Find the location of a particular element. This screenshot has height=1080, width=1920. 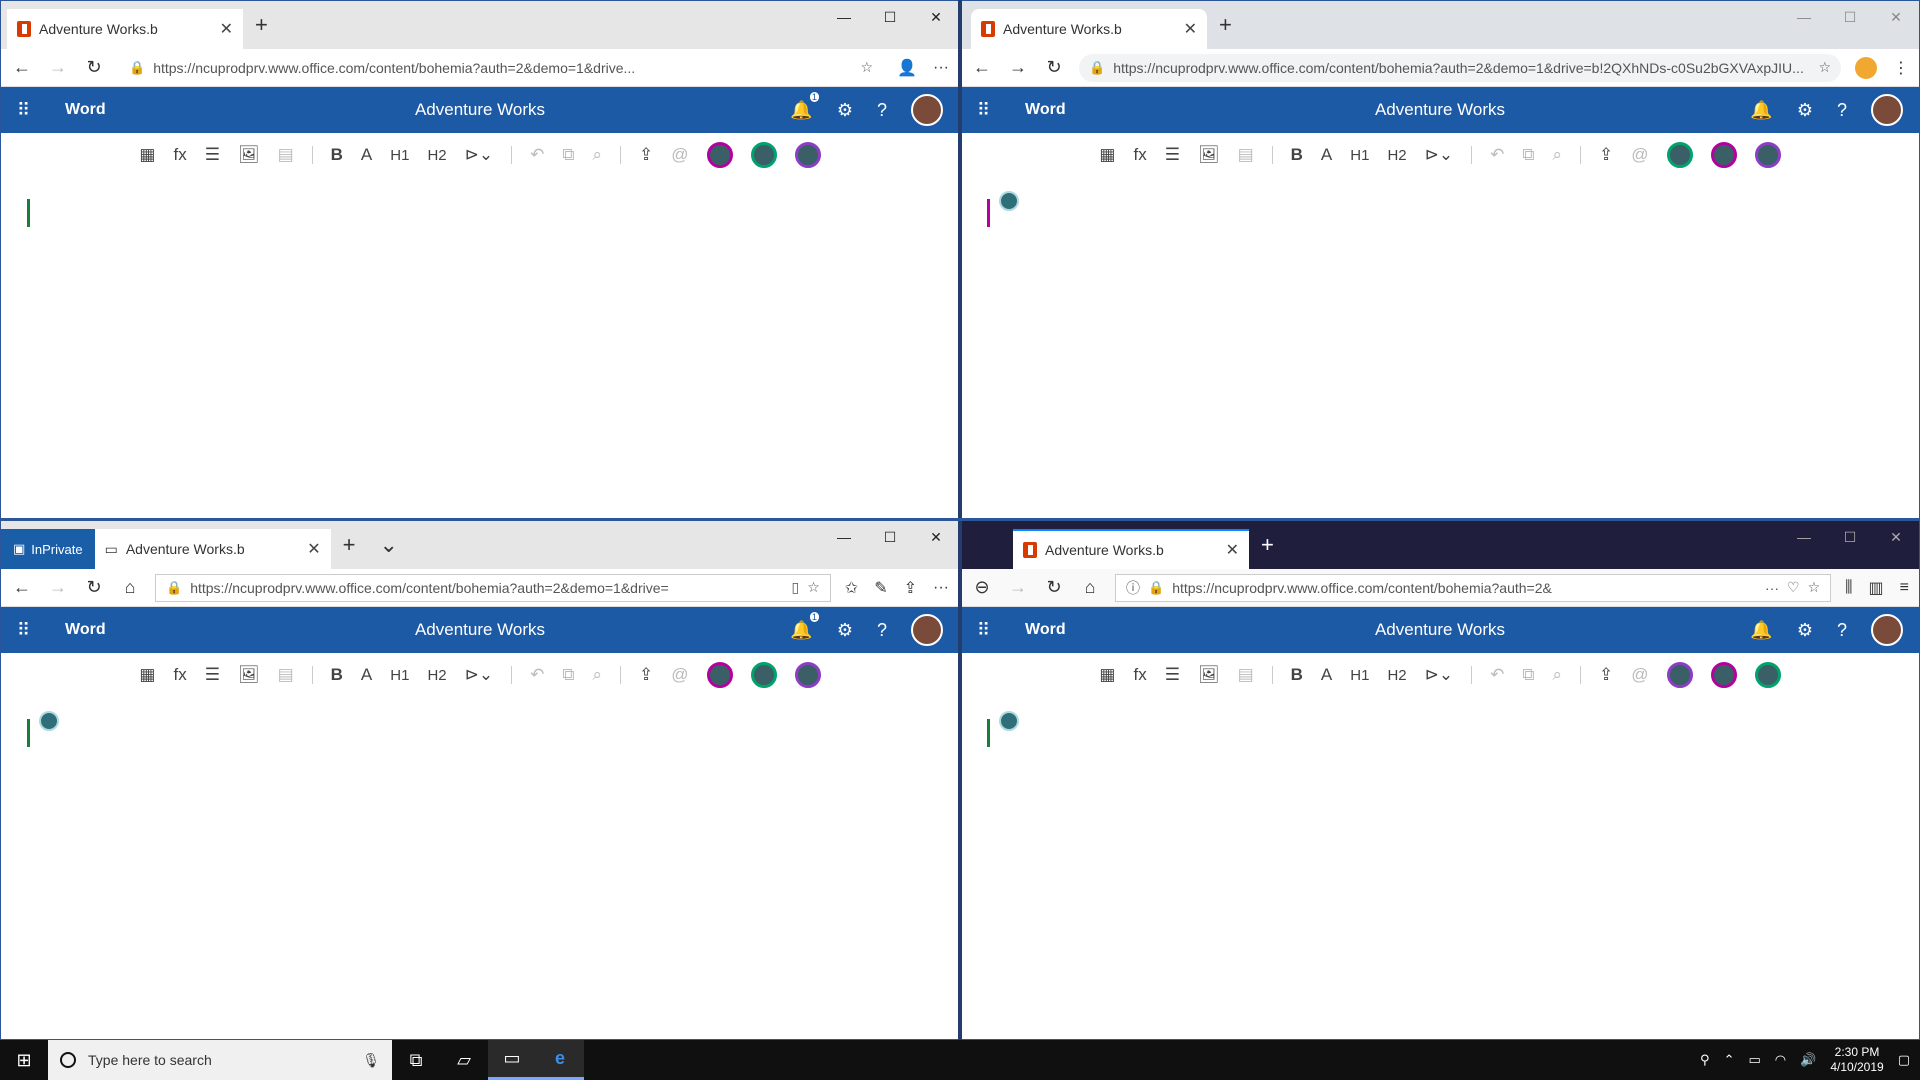

sidebar-icon: ▥ is located at coordinates (1876, 588).